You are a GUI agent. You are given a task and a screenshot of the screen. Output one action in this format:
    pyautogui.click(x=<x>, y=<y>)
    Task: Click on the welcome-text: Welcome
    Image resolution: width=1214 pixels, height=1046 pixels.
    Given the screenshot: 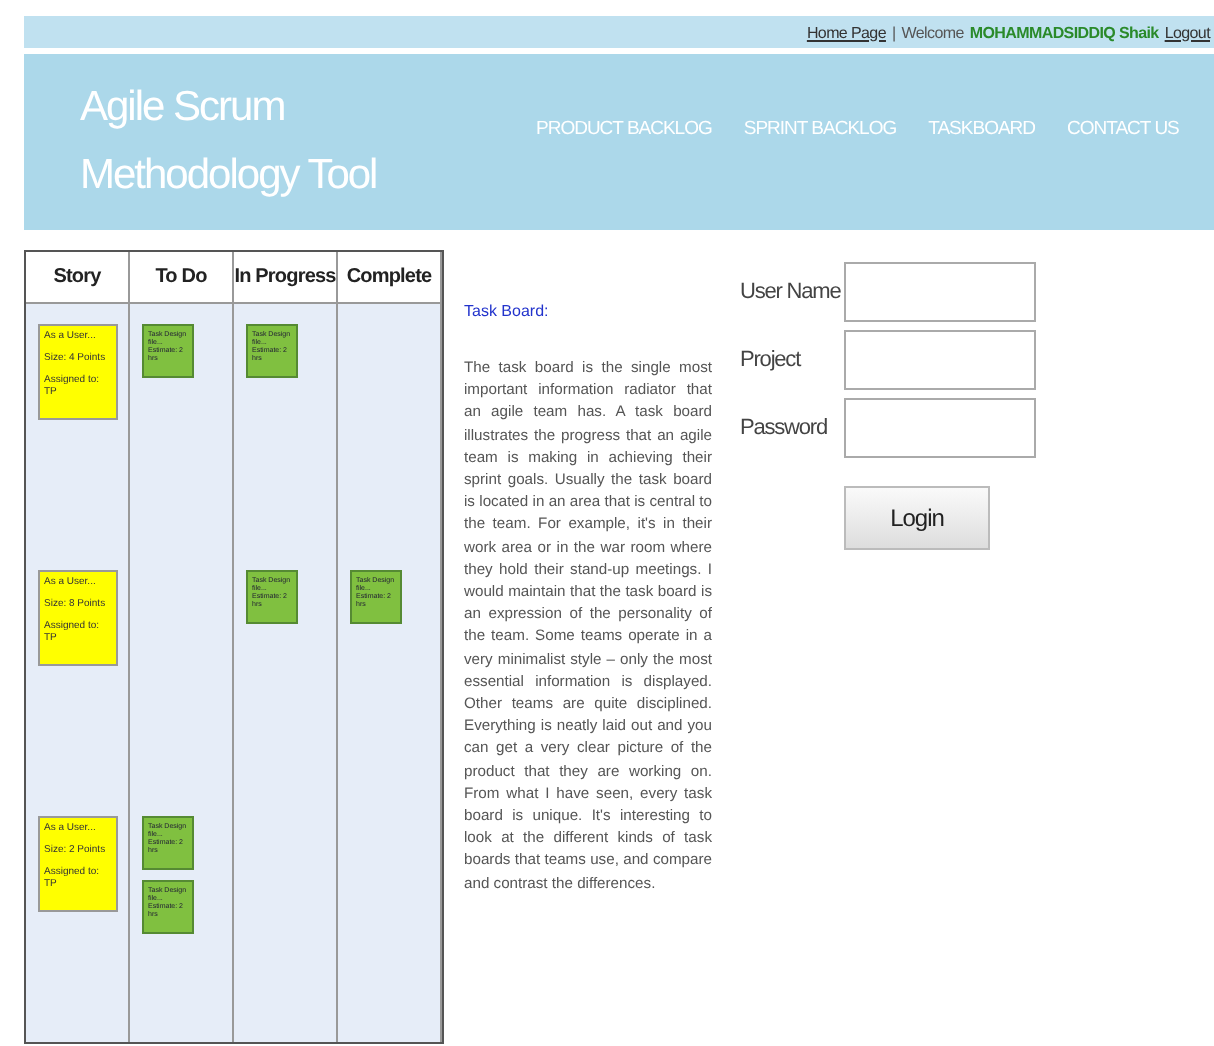 What is the action you would take?
    pyautogui.click(x=932, y=32)
    